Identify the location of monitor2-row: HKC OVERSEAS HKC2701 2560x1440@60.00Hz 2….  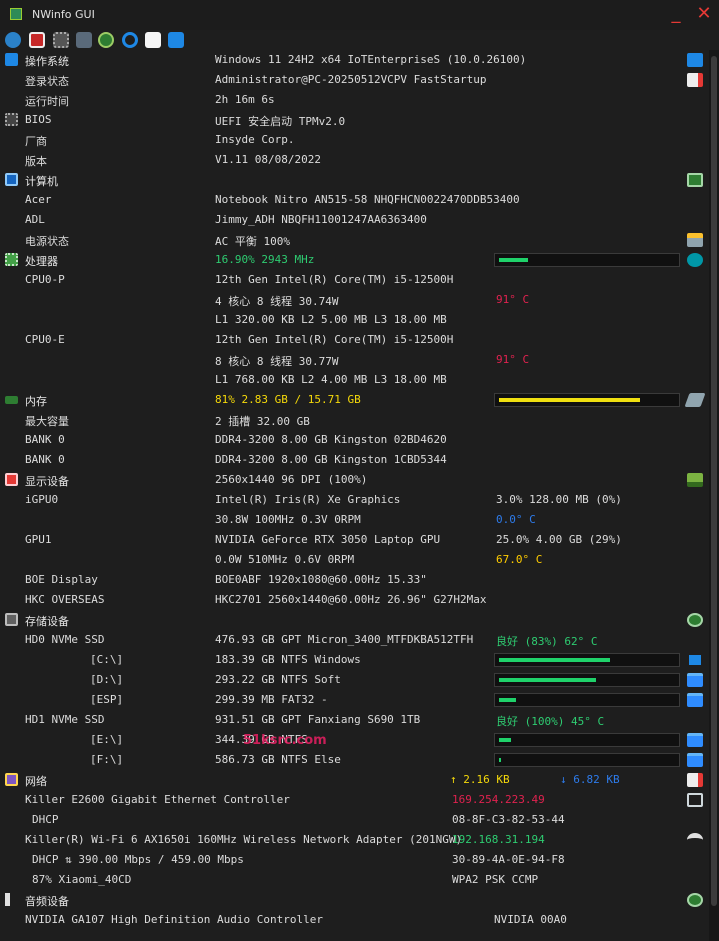
(359, 600).